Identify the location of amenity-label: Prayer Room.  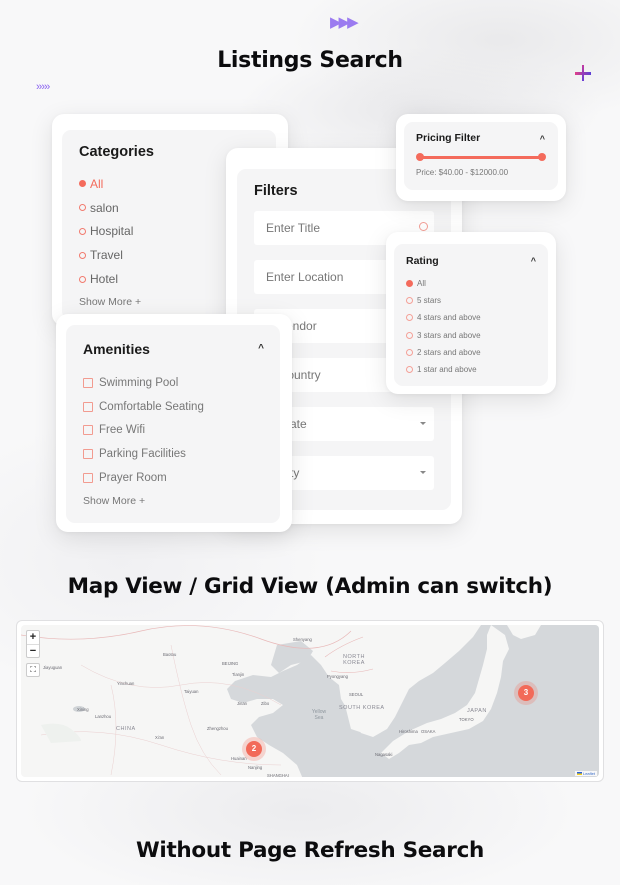
(133, 478).